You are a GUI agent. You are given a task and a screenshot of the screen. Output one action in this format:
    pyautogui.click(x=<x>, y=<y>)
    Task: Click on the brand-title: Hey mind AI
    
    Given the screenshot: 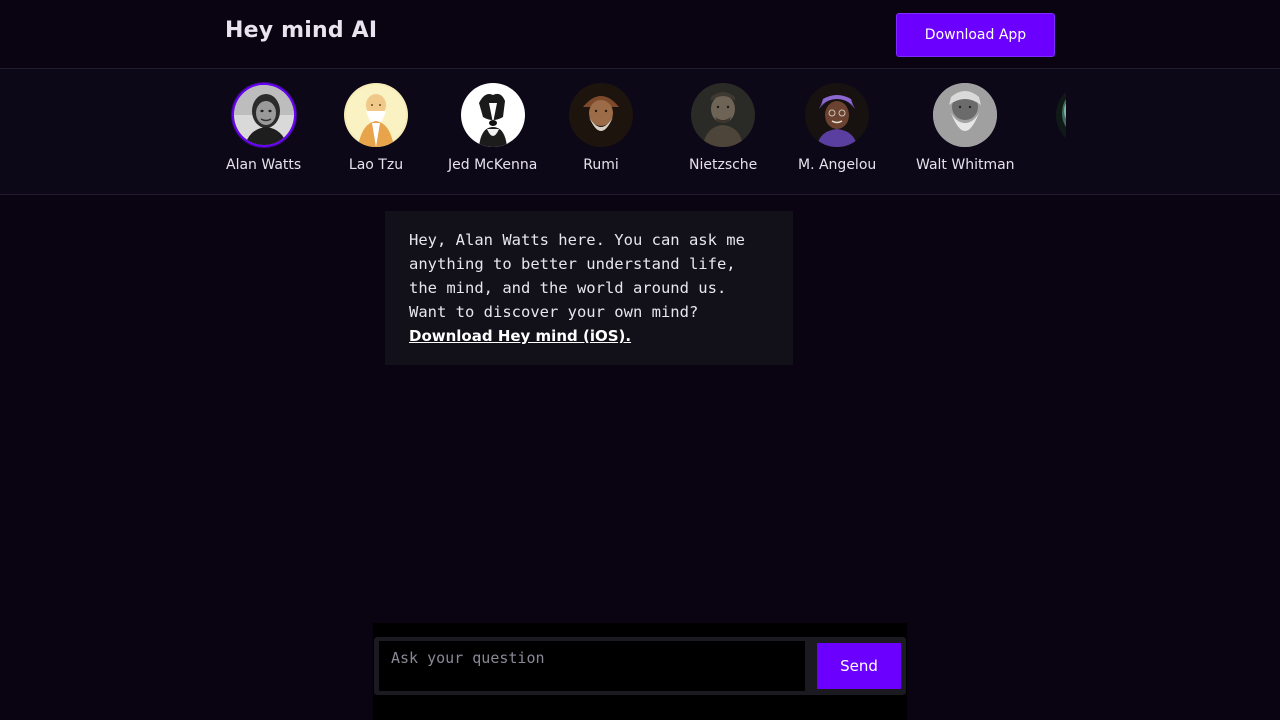 What is the action you would take?
    pyautogui.click(x=301, y=30)
    